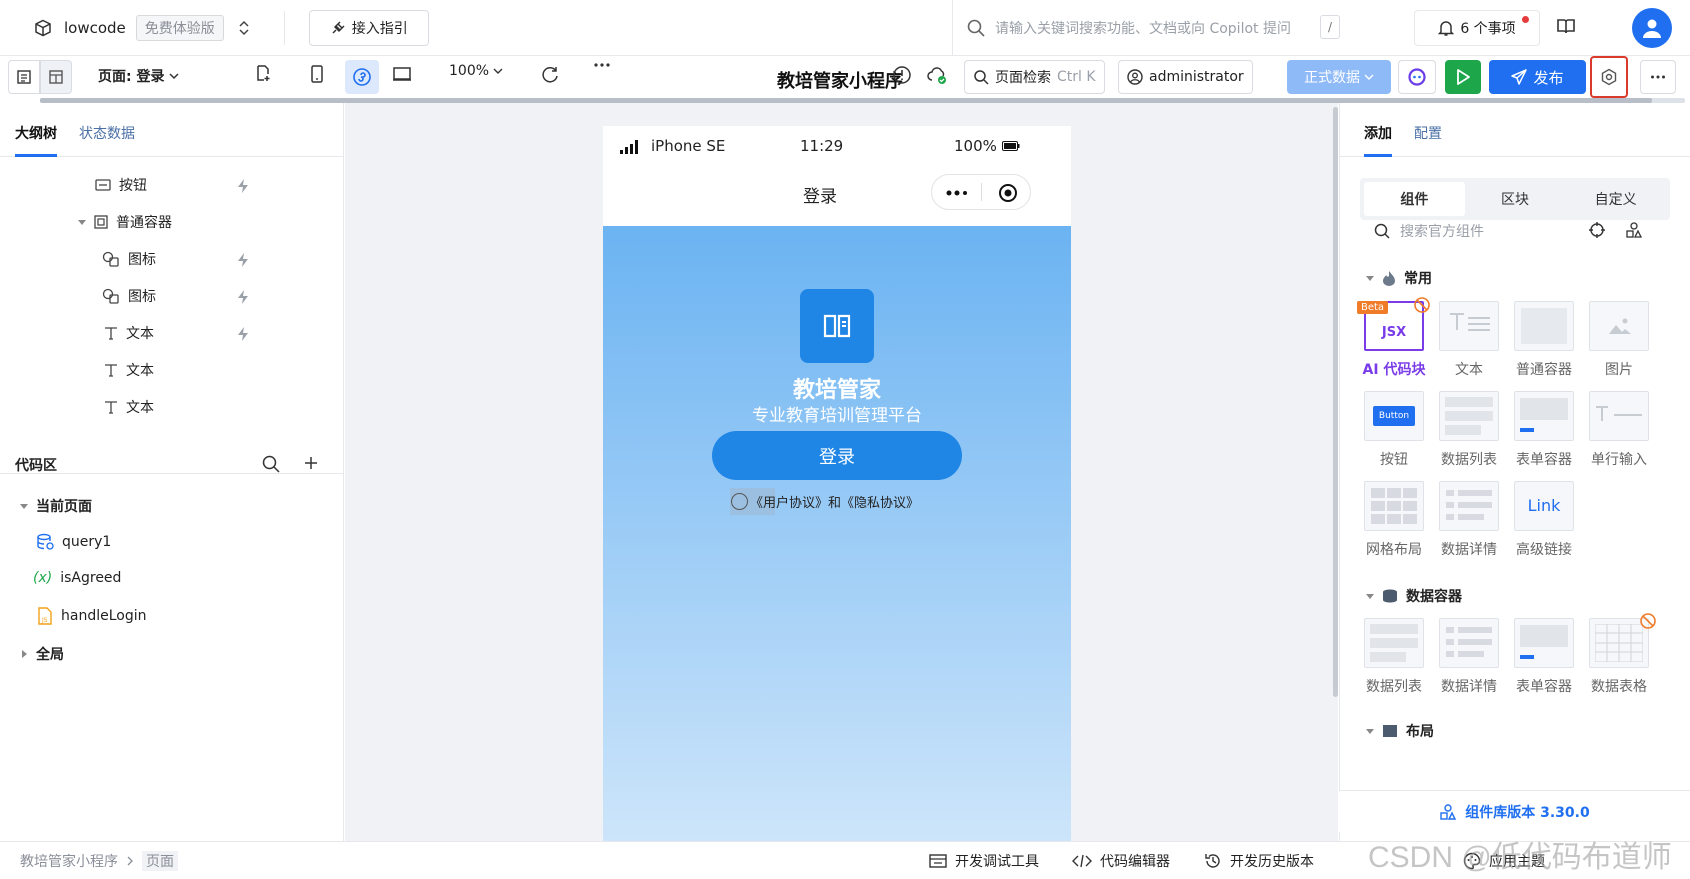  Describe the element at coordinates (91, 616) in the screenshot. I see `code-item-handlelogin: JS handleLogin` at that location.